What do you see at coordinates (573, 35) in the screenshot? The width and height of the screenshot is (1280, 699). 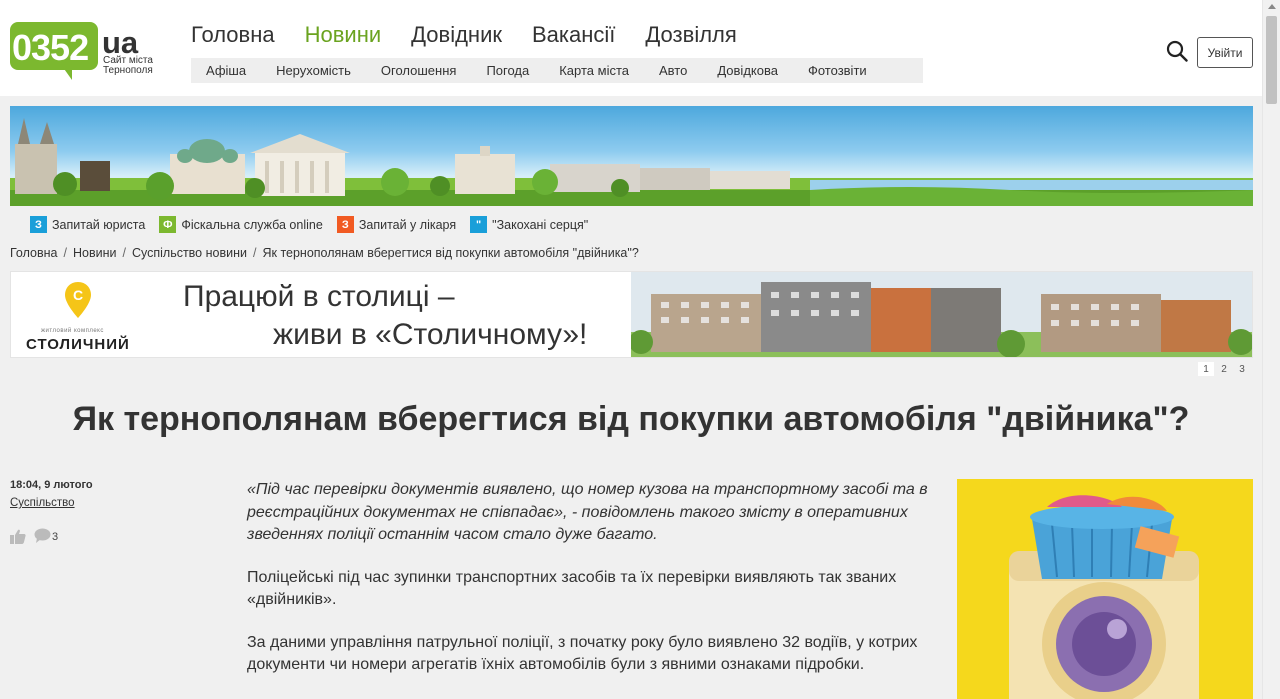 I see `main-nav-vacancies: Вакансії` at bounding box center [573, 35].